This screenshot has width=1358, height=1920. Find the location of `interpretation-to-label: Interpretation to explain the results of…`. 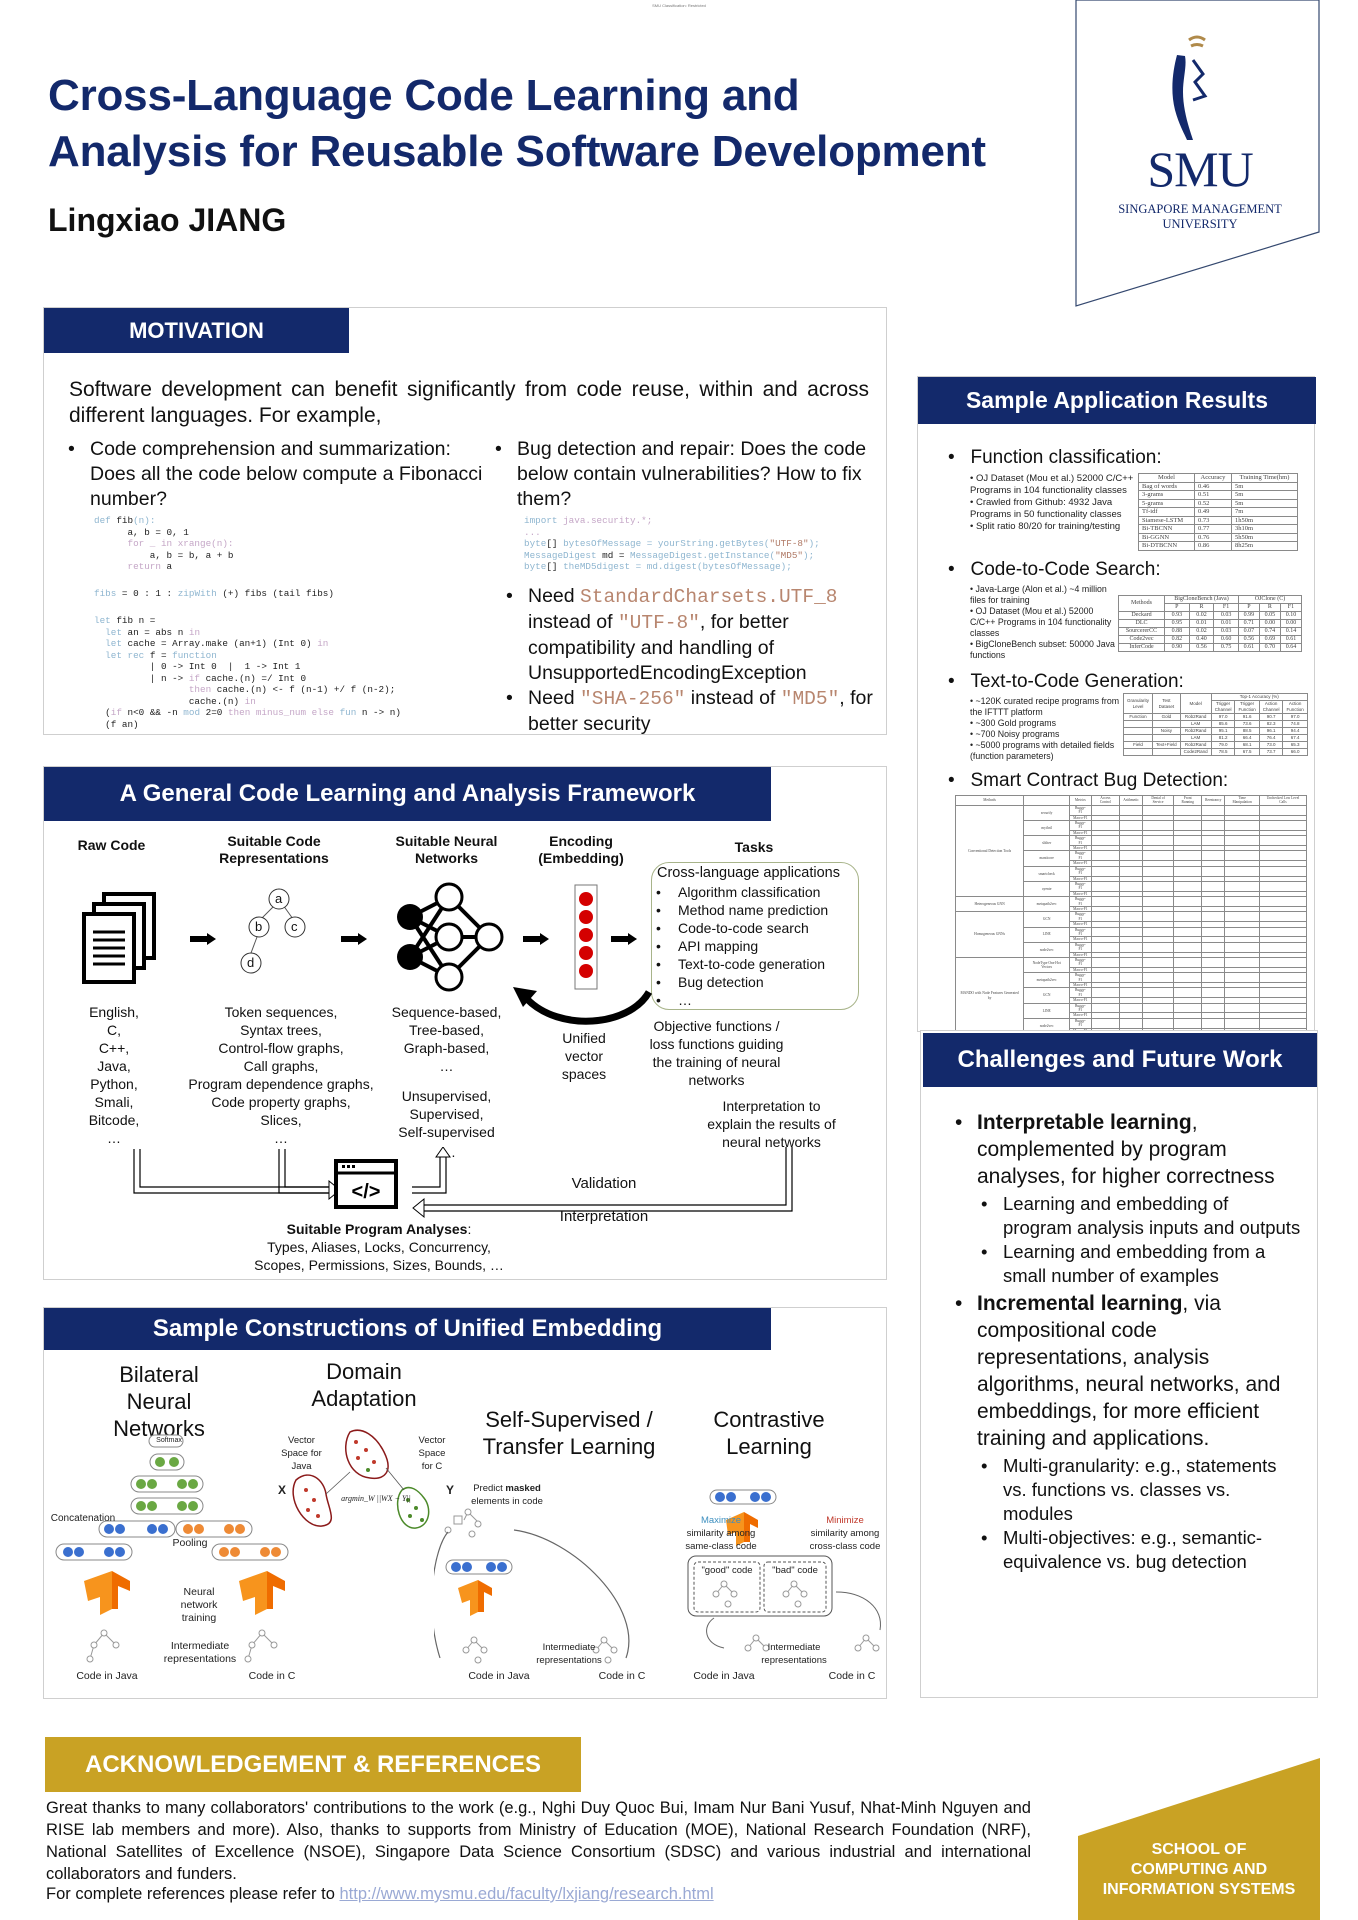

interpretation-to-label: Interpretation to explain the results of… is located at coordinates (771, 1124).